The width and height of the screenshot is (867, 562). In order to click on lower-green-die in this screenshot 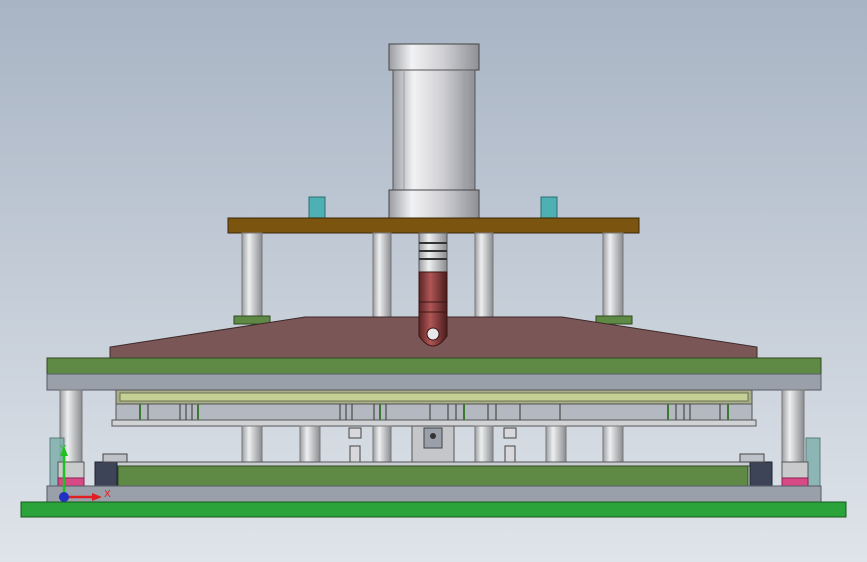, I will do `click(433, 476)`.